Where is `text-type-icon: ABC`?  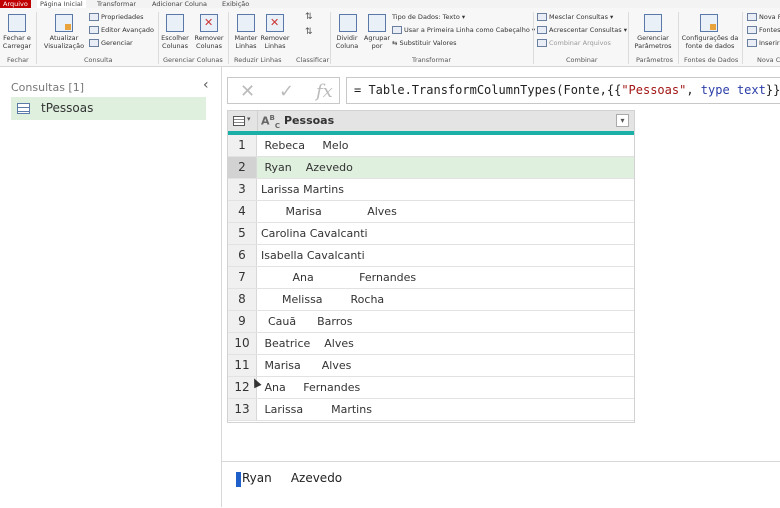
text-type-icon: ABC is located at coordinates (270, 122).